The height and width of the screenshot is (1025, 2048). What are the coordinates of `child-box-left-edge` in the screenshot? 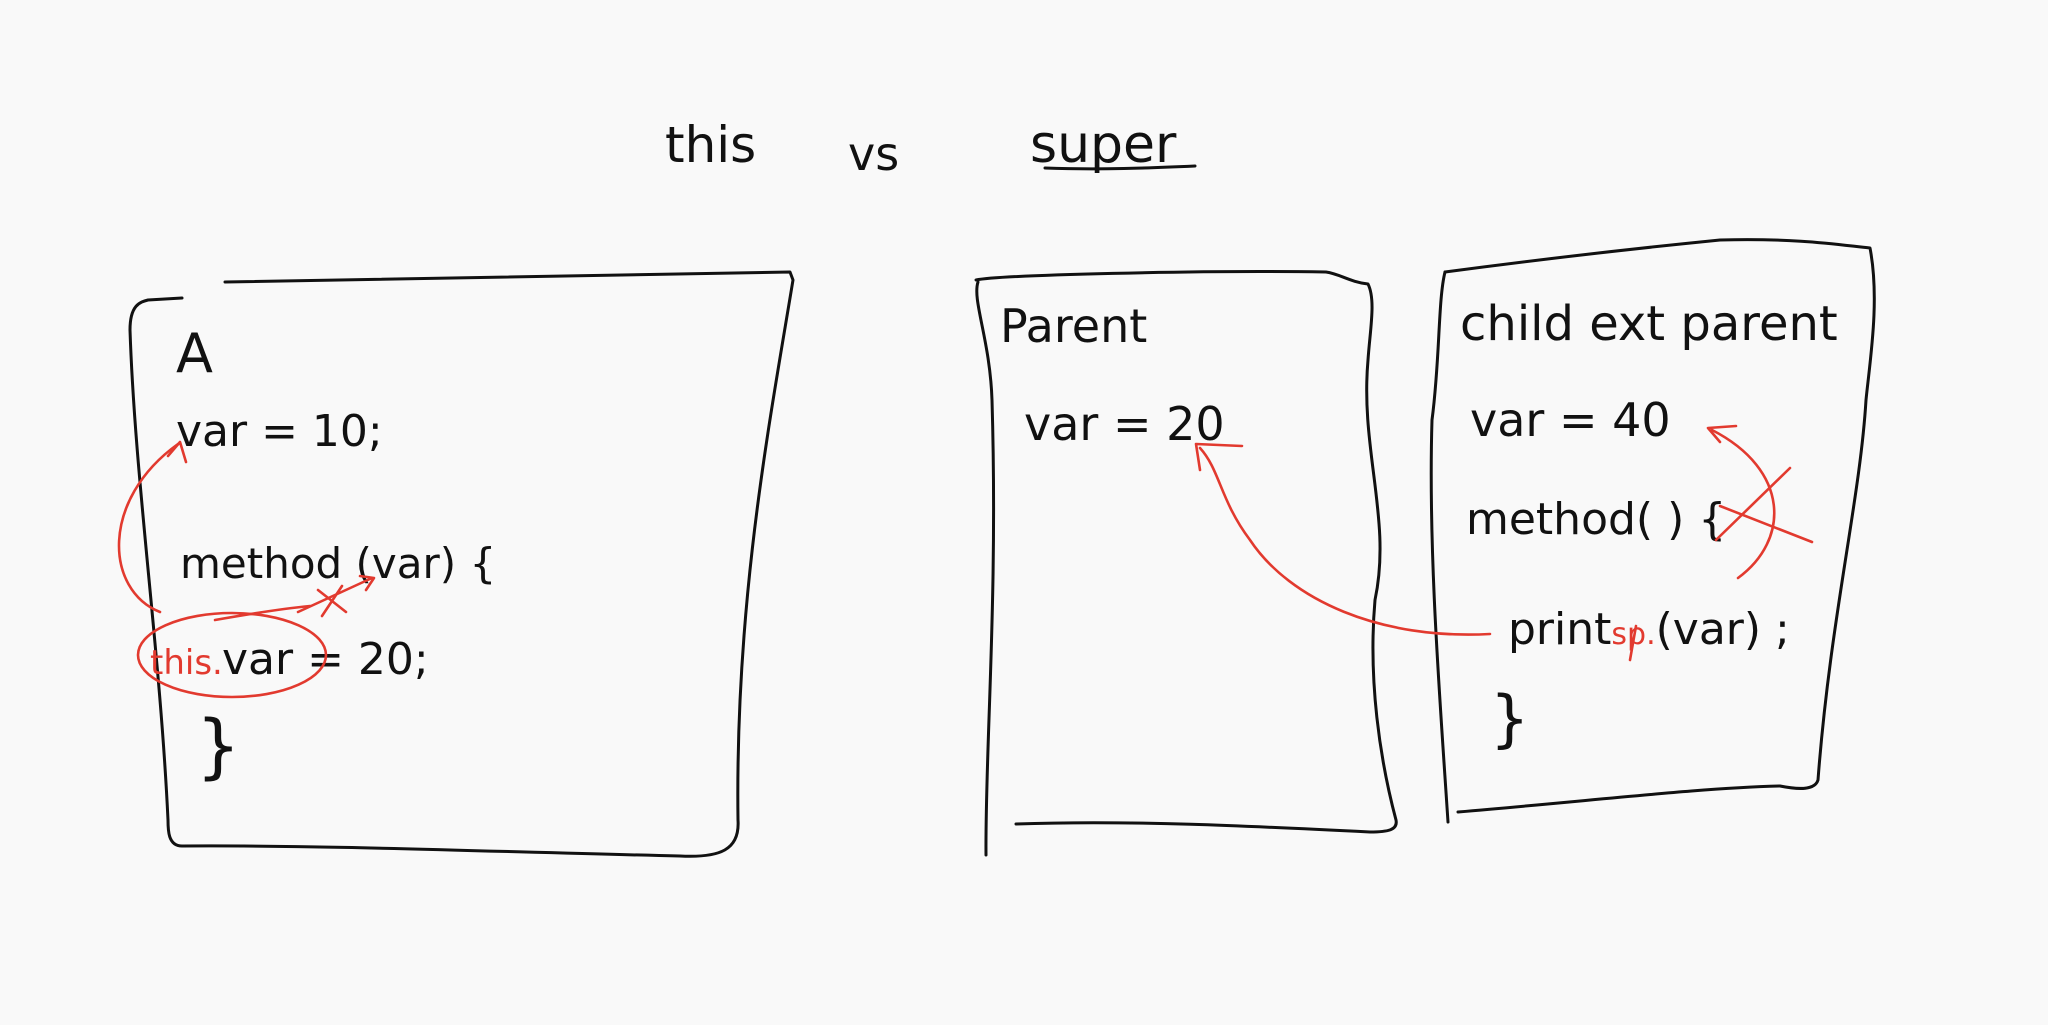 It's located at (1439, 547).